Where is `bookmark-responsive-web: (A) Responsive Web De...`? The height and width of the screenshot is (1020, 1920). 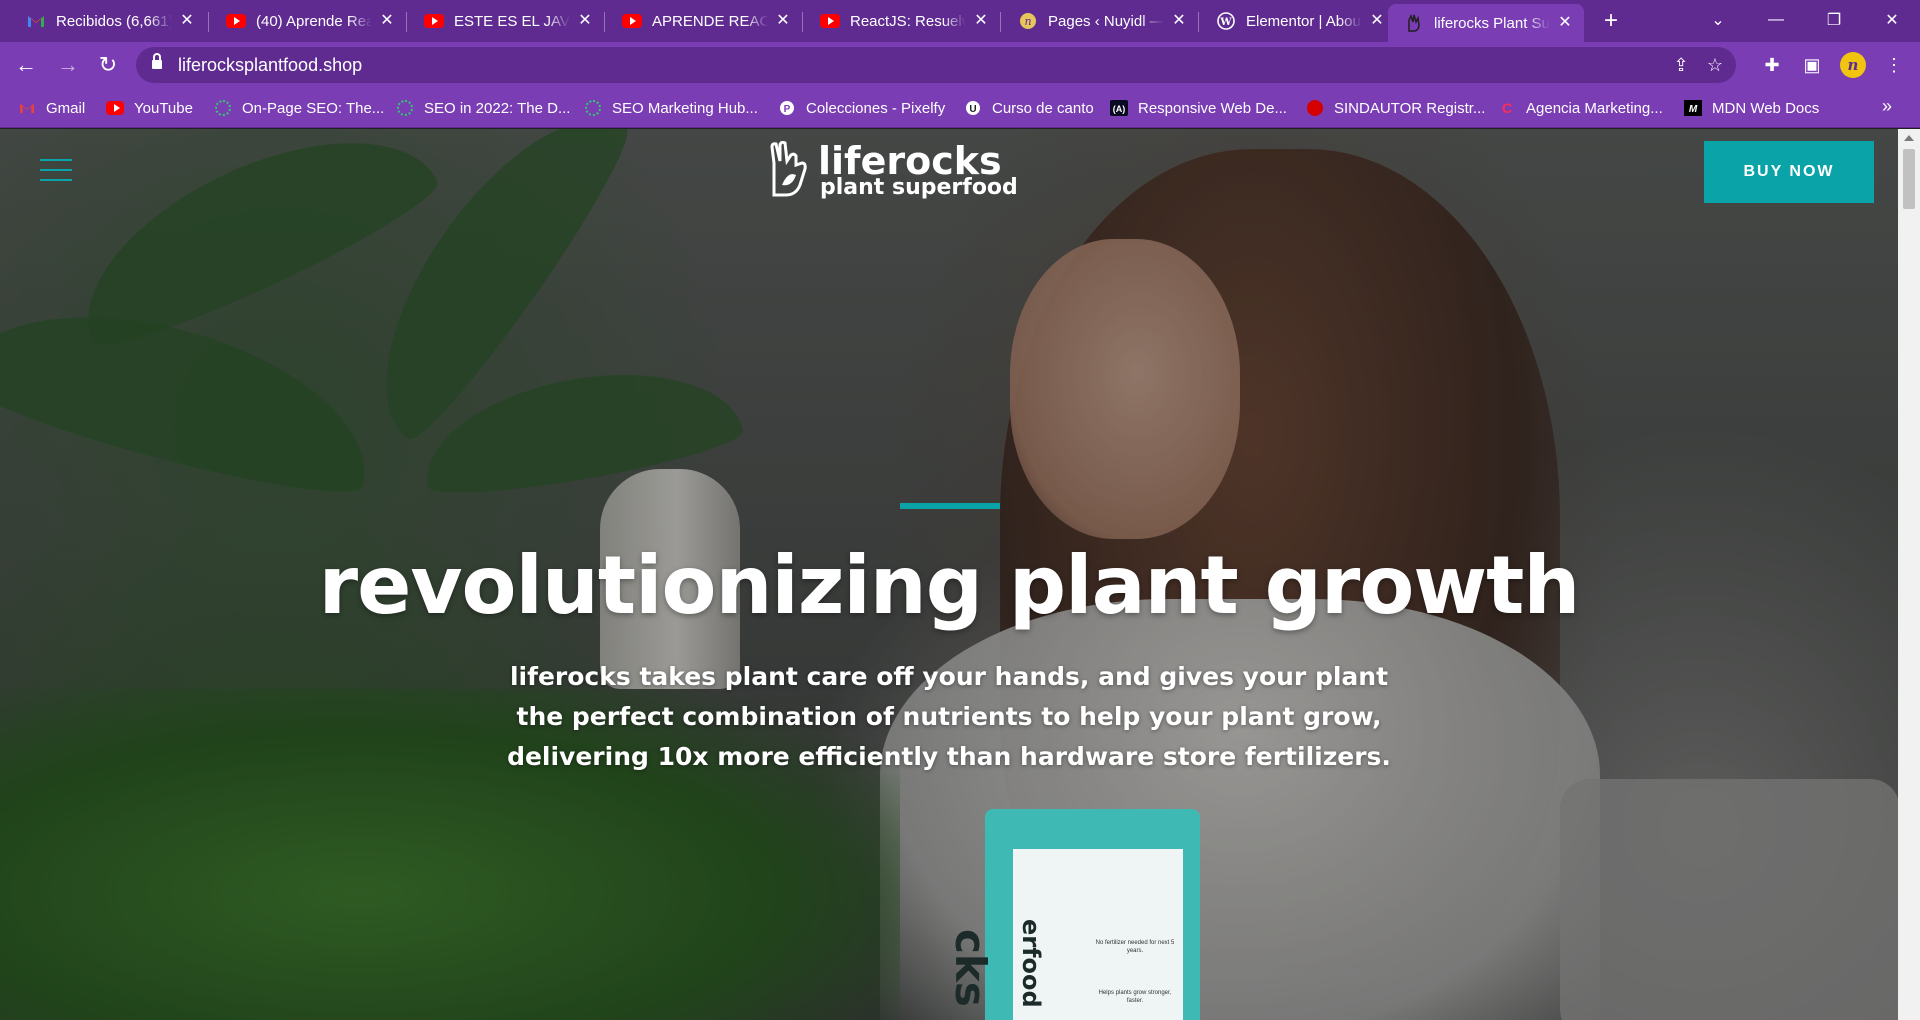
bookmark-responsive-web: (A) Responsive Web De... is located at coordinates (1198, 108).